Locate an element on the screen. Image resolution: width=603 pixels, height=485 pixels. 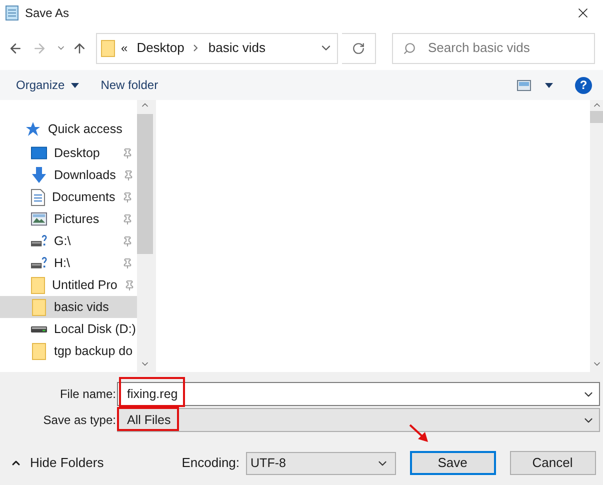
file-name-input: fixing.reg is located at coordinates (354, 394).